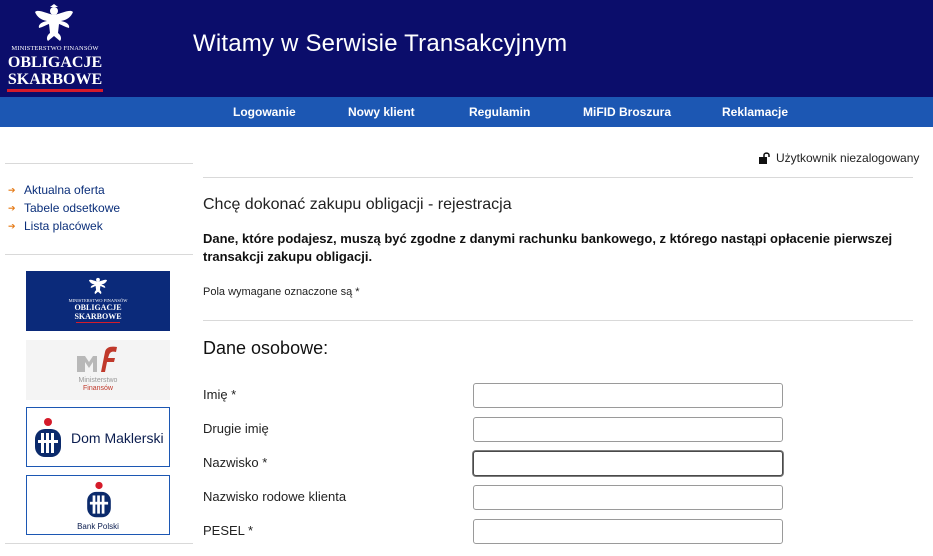 This screenshot has width=933, height=556. I want to click on obligacje-skarbowe-logo: MINISTERSTWO FINANSÓW OBLIGACJE SKARBOWE, so click(55, 48).